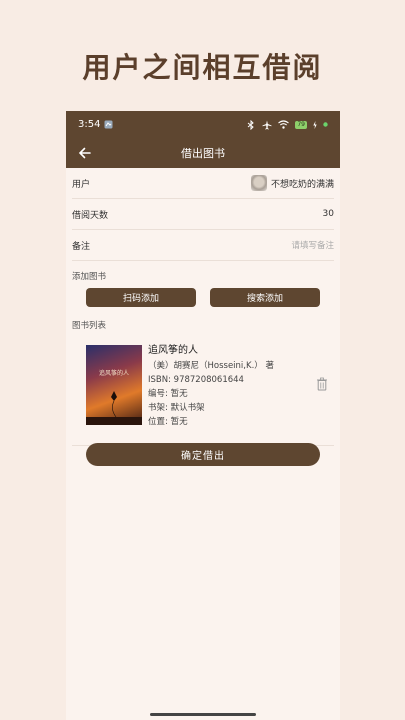 The image size is (405, 720). Describe the element at coordinates (302, 184) in the screenshot. I see `user-name: 不想吃奶的满满` at that location.